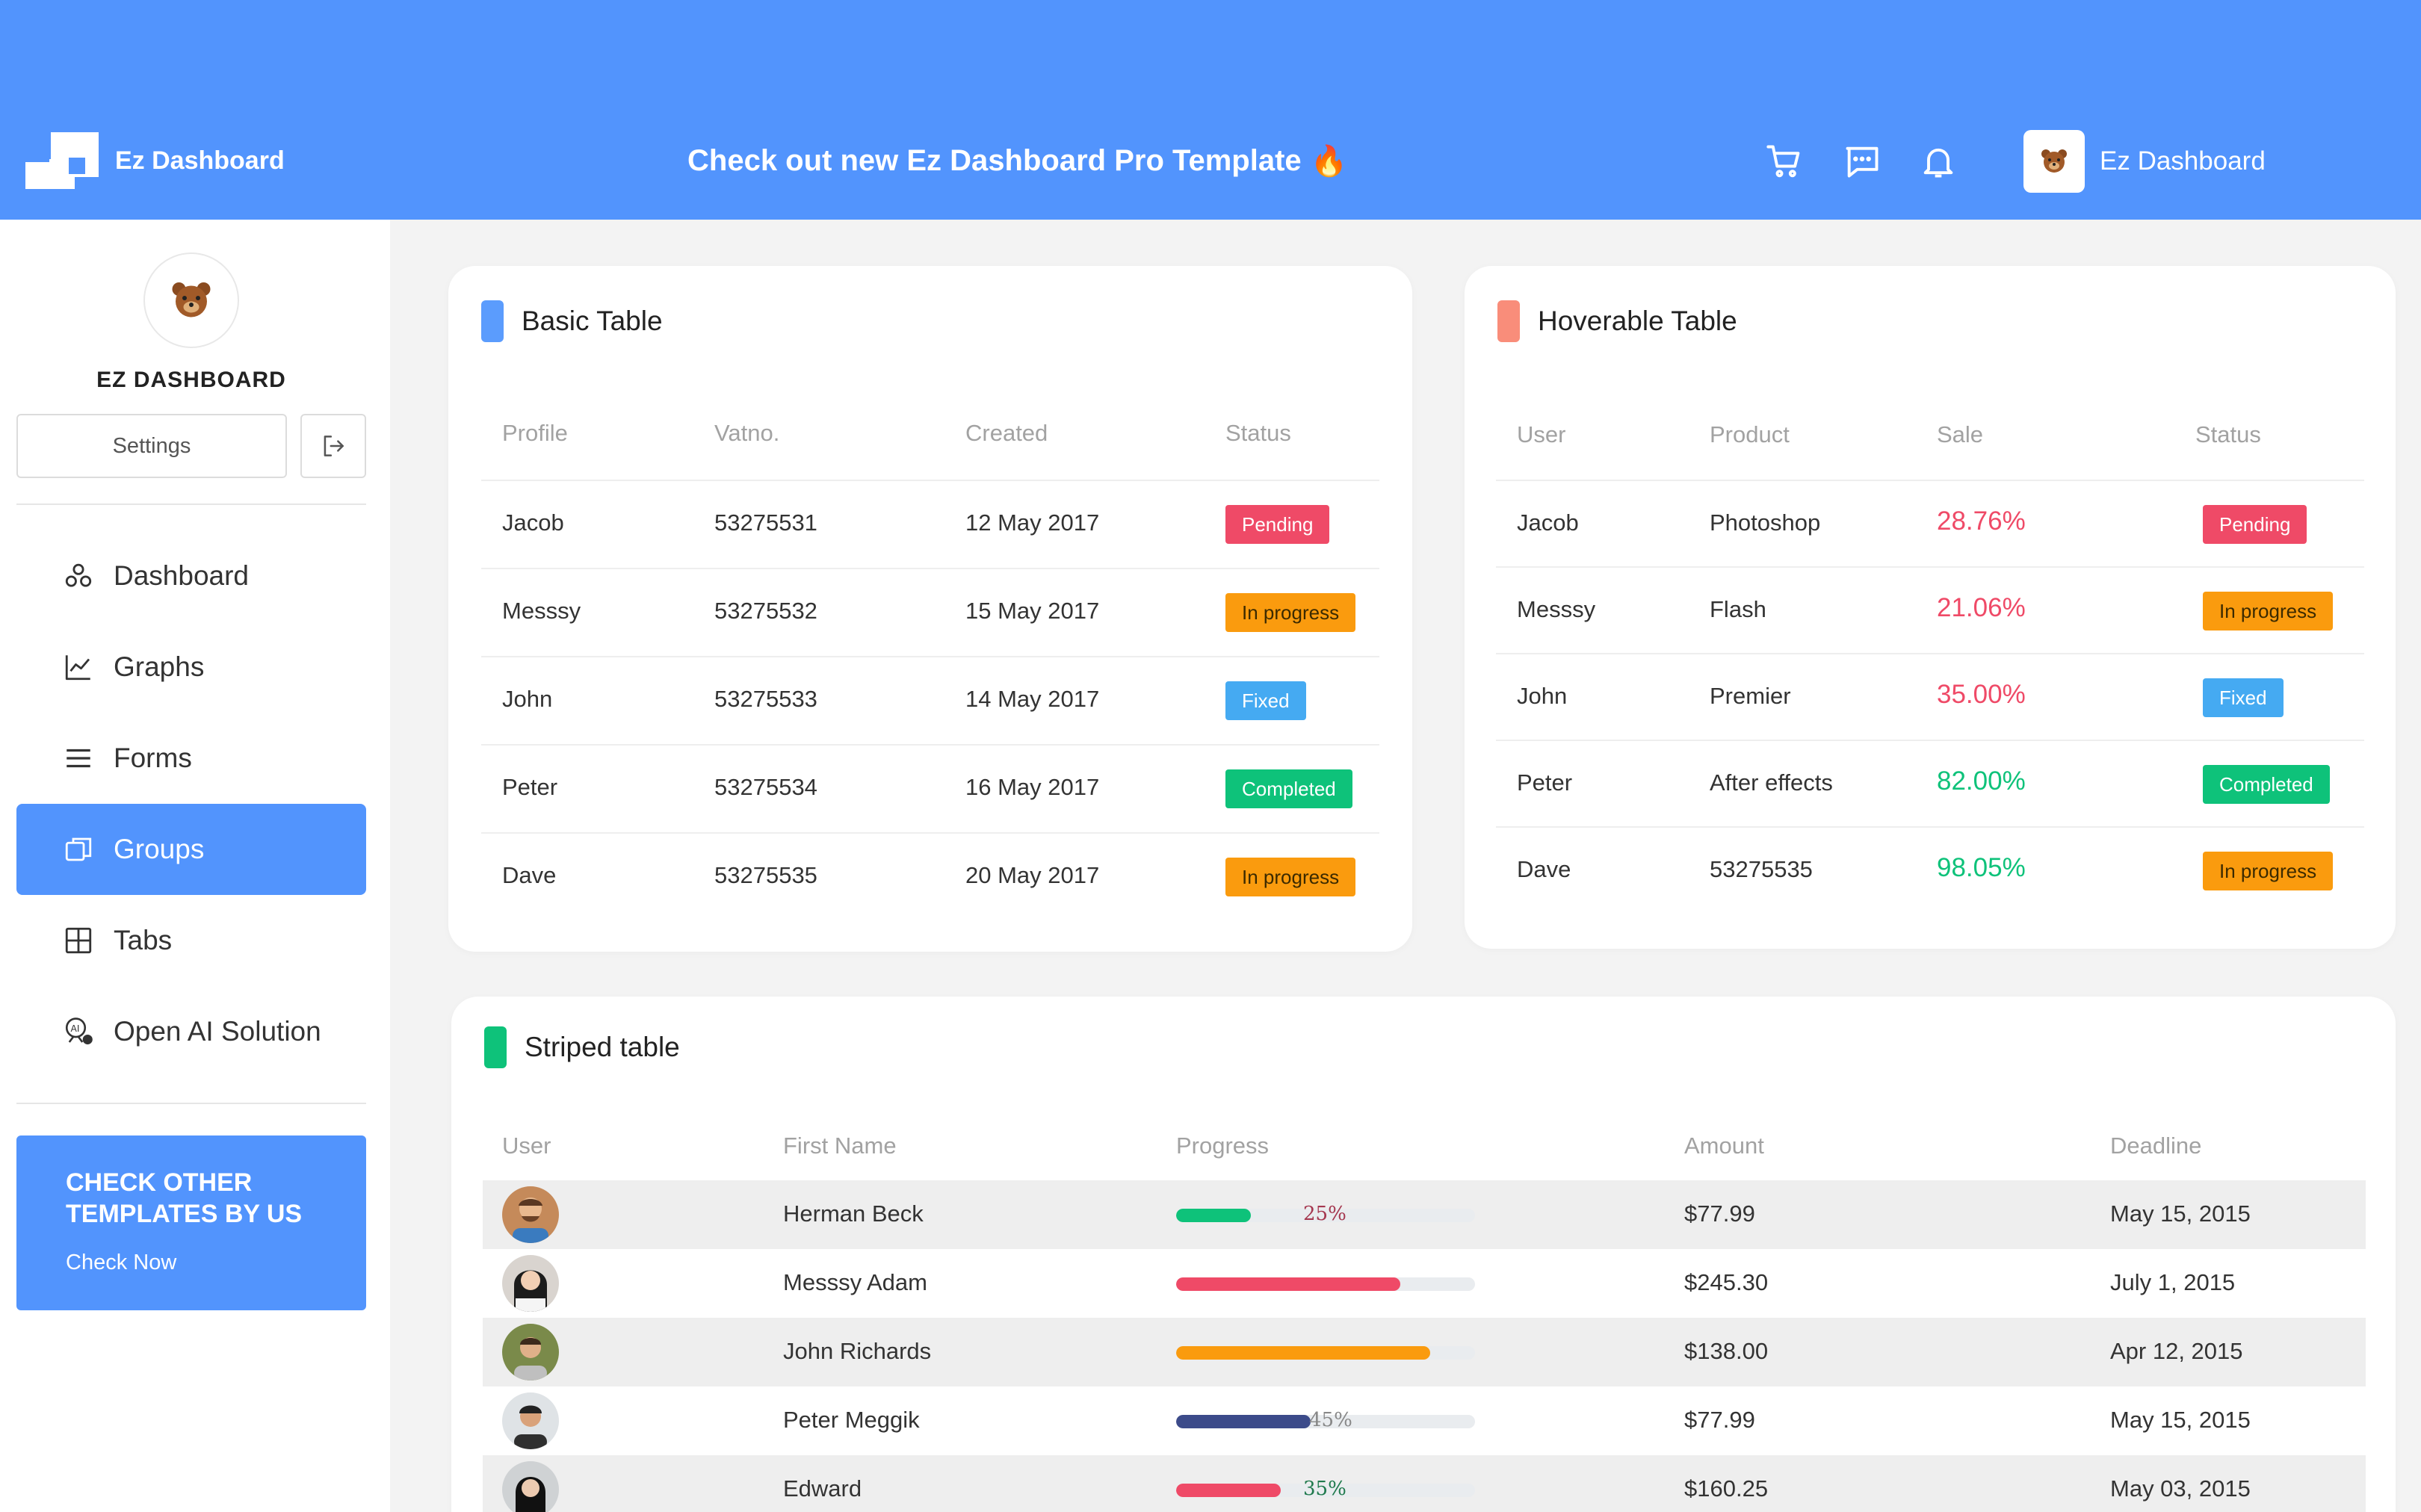 The height and width of the screenshot is (1512, 2421). I want to click on profile-cell: John, so click(528, 699).